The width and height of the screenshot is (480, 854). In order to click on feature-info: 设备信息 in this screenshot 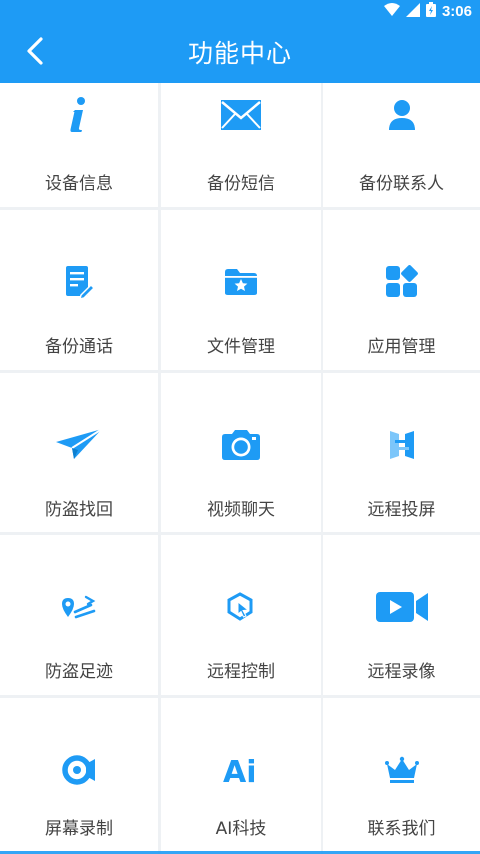, I will do `click(79, 145)`.